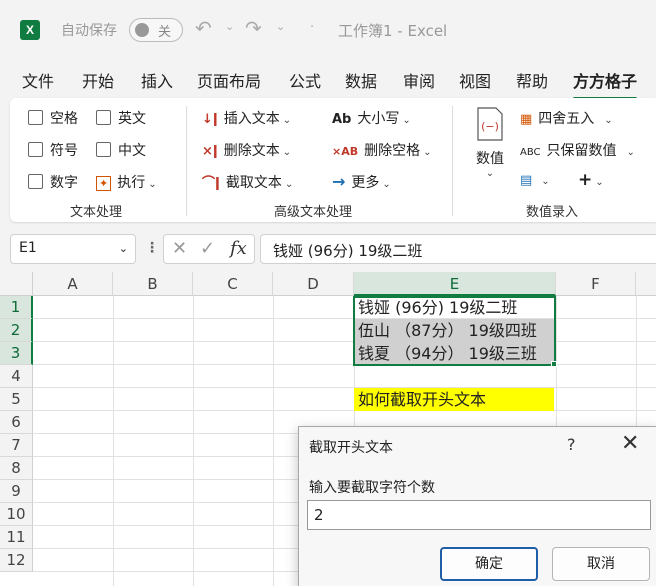 The image size is (656, 586). Describe the element at coordinates (342, 119) in the screenshot. I see `case-icon: Ab` at that location.